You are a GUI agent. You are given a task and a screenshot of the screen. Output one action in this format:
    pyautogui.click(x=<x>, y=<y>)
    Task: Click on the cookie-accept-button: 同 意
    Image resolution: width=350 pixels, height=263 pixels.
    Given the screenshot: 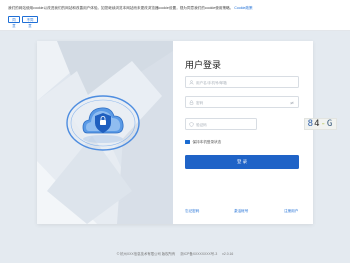 What is the action you would take?
    pyautogui.click(x=14, y=22)
    